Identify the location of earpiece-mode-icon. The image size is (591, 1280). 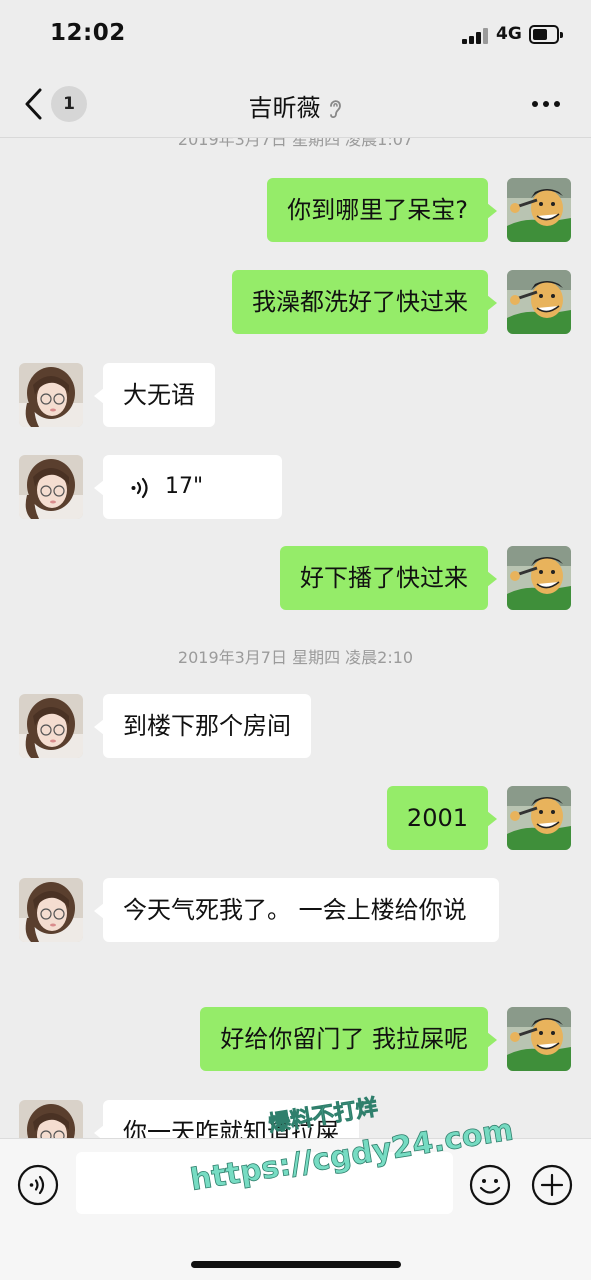
(335, 109).